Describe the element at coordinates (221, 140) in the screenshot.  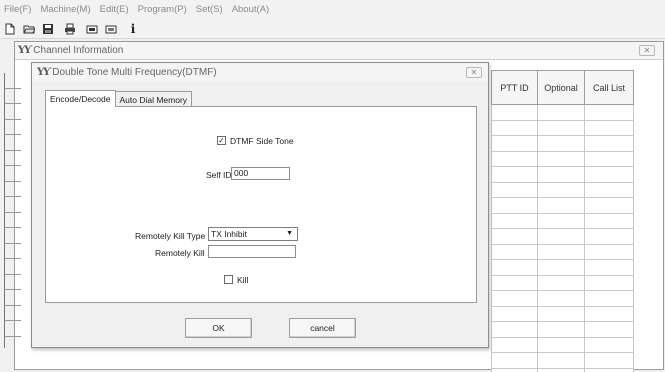
I see `dtmf-side-tone-checkbox: ✓` at that location.